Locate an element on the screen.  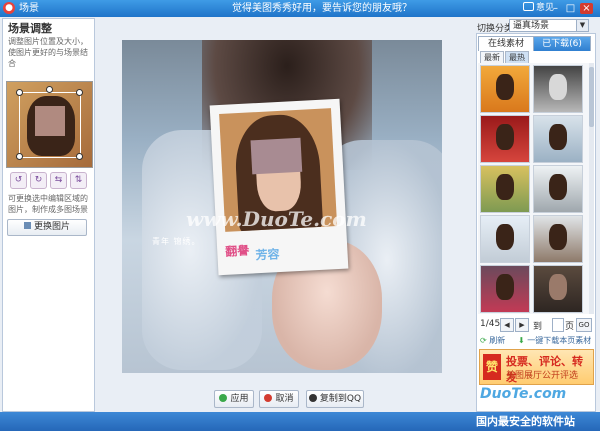
promo-line-2: 美图展厅公开评选 is located at coordinates (542, 376).